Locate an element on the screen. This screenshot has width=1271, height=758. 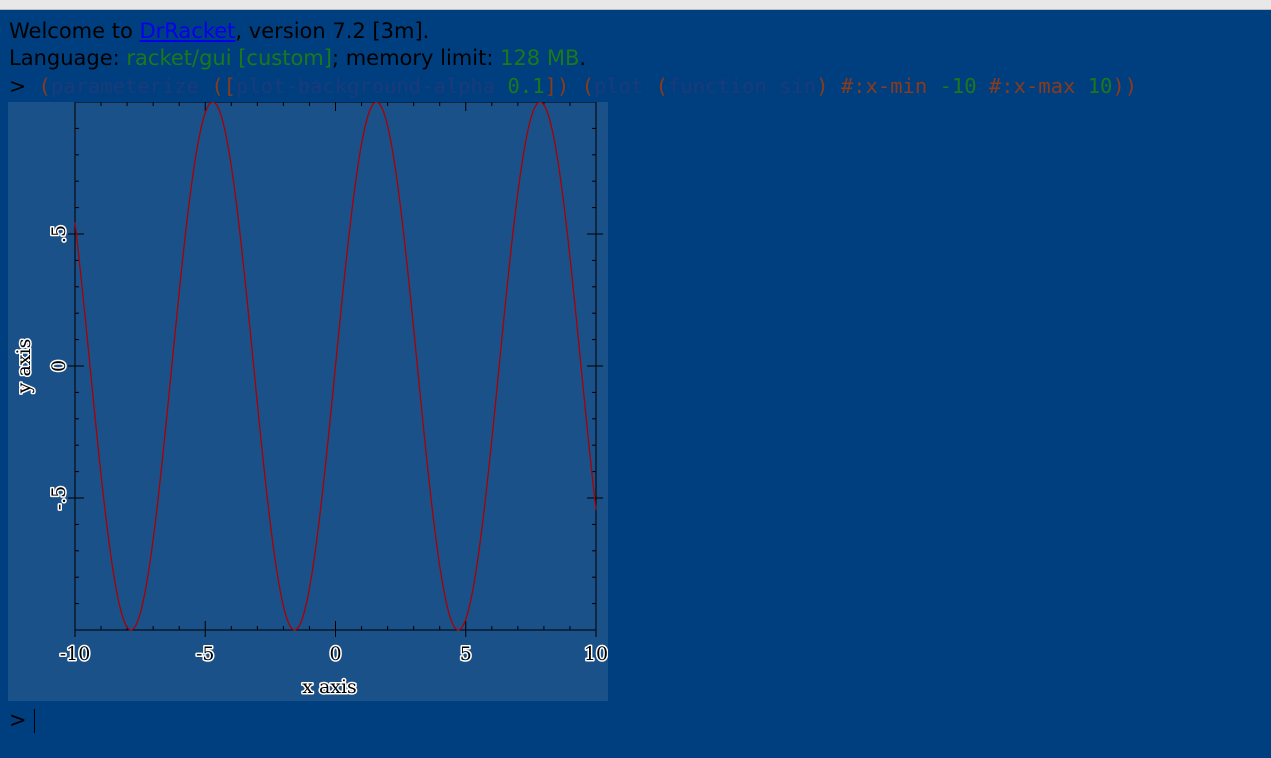
code-token: plot is located at coordinates (618, 86).